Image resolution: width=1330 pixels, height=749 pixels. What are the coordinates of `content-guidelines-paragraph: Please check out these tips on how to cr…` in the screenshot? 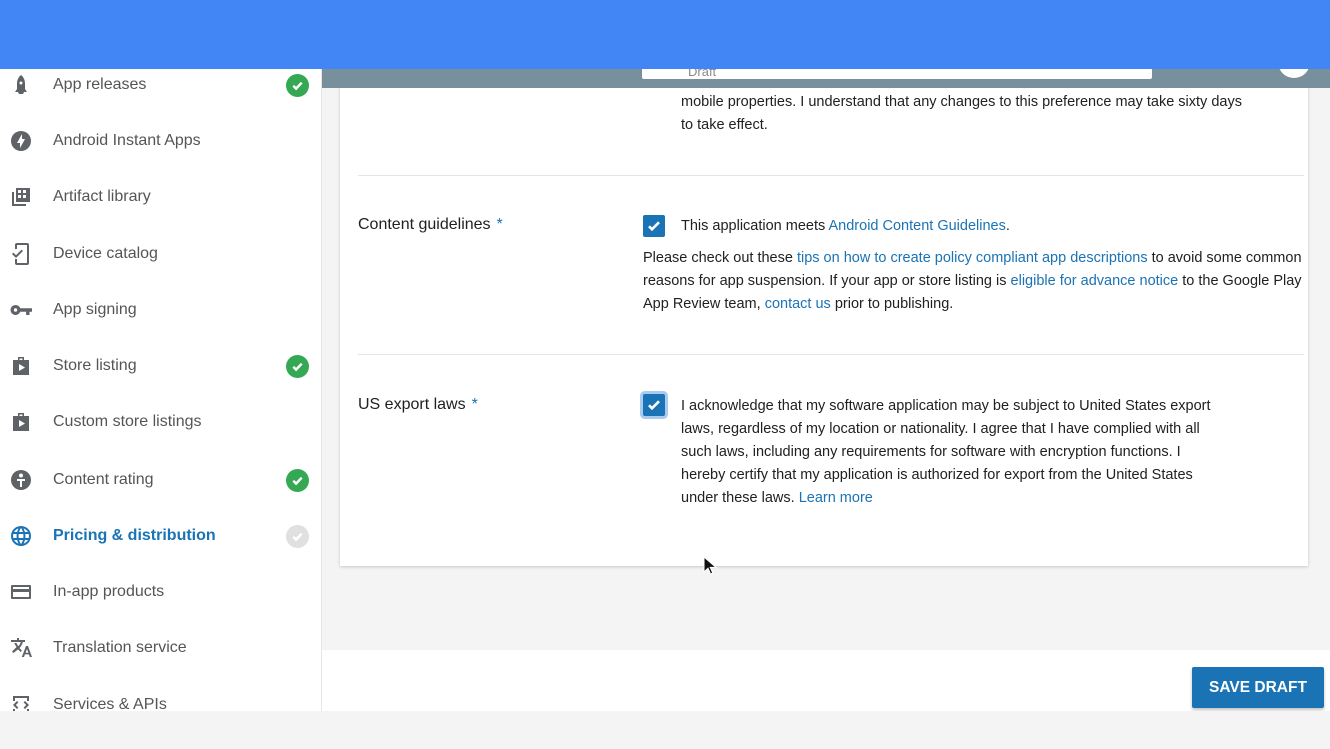 It's located at (975, 281).